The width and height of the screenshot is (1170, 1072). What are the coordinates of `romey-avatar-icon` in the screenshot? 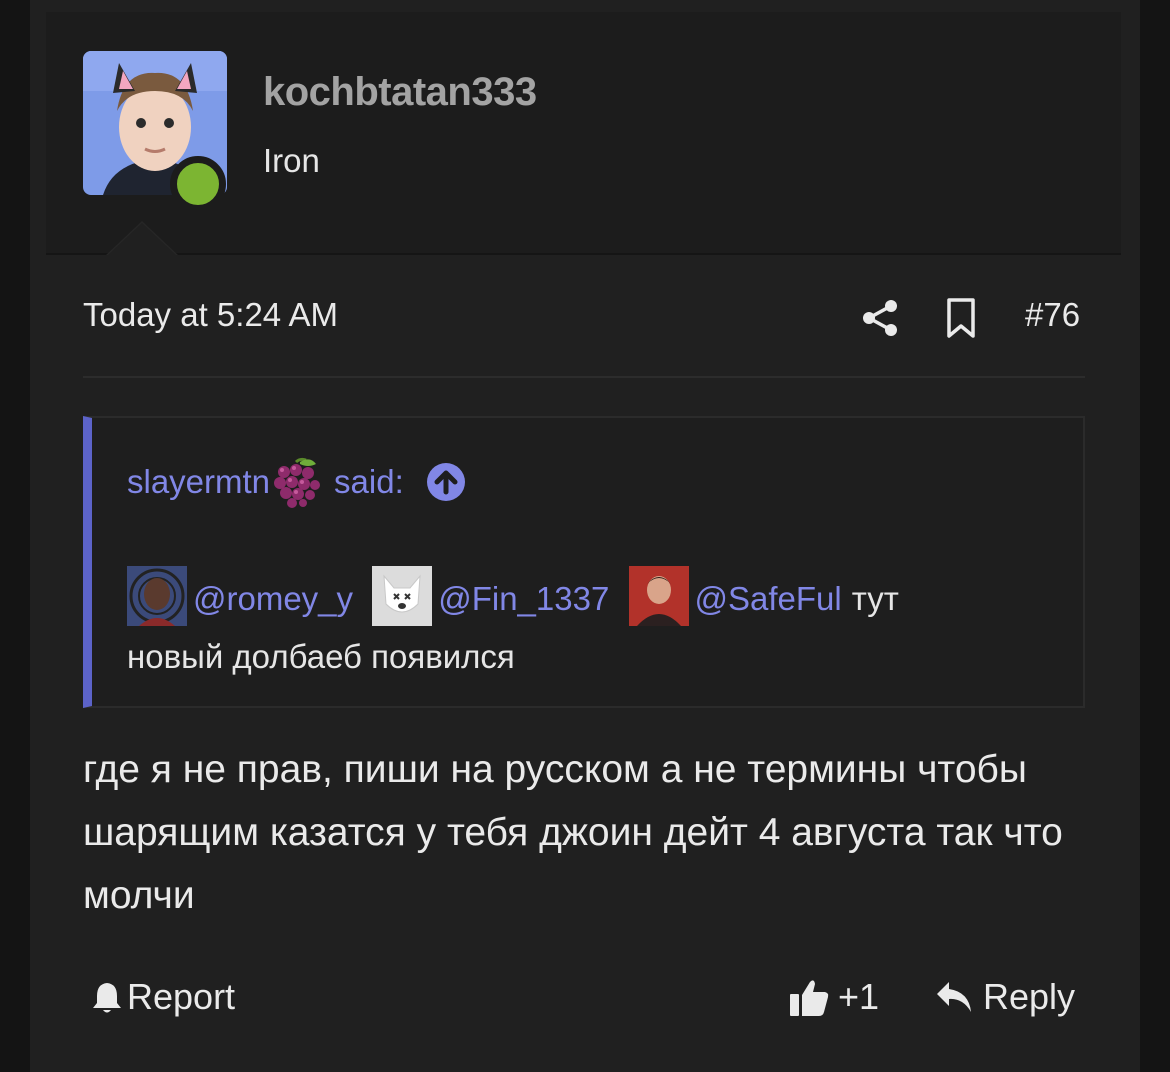 It's located at (157, 596).